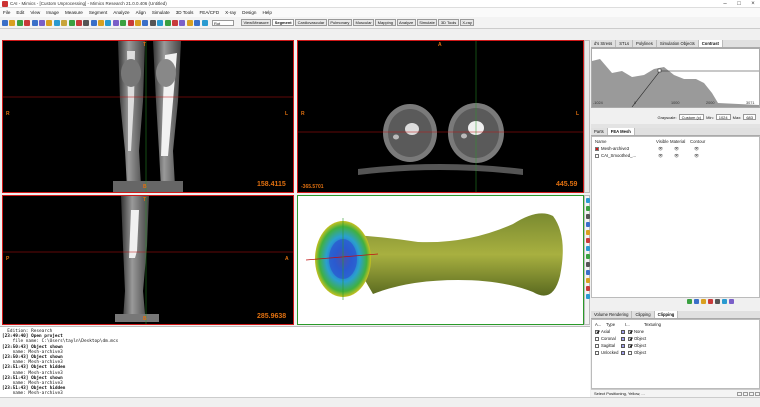 The height and width of the screenshot is (407, 760). Describe the element at coordinates (691, 117) in the screenshot. I see `grayscale-select: Custom (c)` at that location.